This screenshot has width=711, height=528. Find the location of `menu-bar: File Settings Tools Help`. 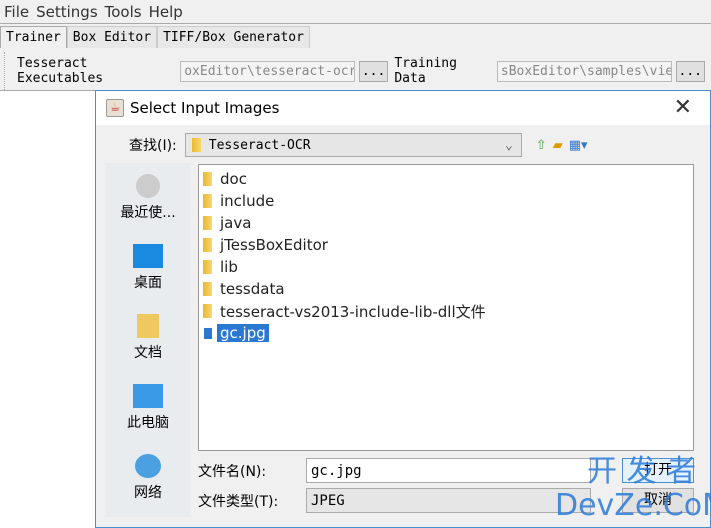

menu-bar: File Settings Tools Help is located at coordinates (355, 12).